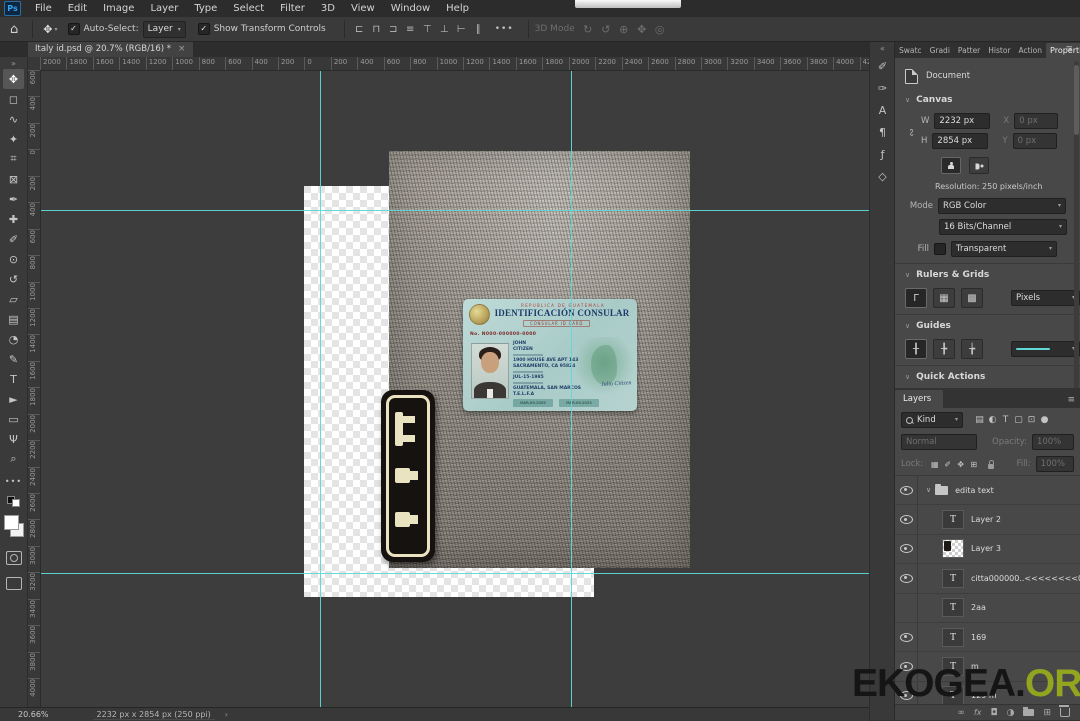  What do you see at coordinates (461, 29) in the screenshot?
I see `distribute-bottom-icon: ⊢` at bounding box center [461, 29].